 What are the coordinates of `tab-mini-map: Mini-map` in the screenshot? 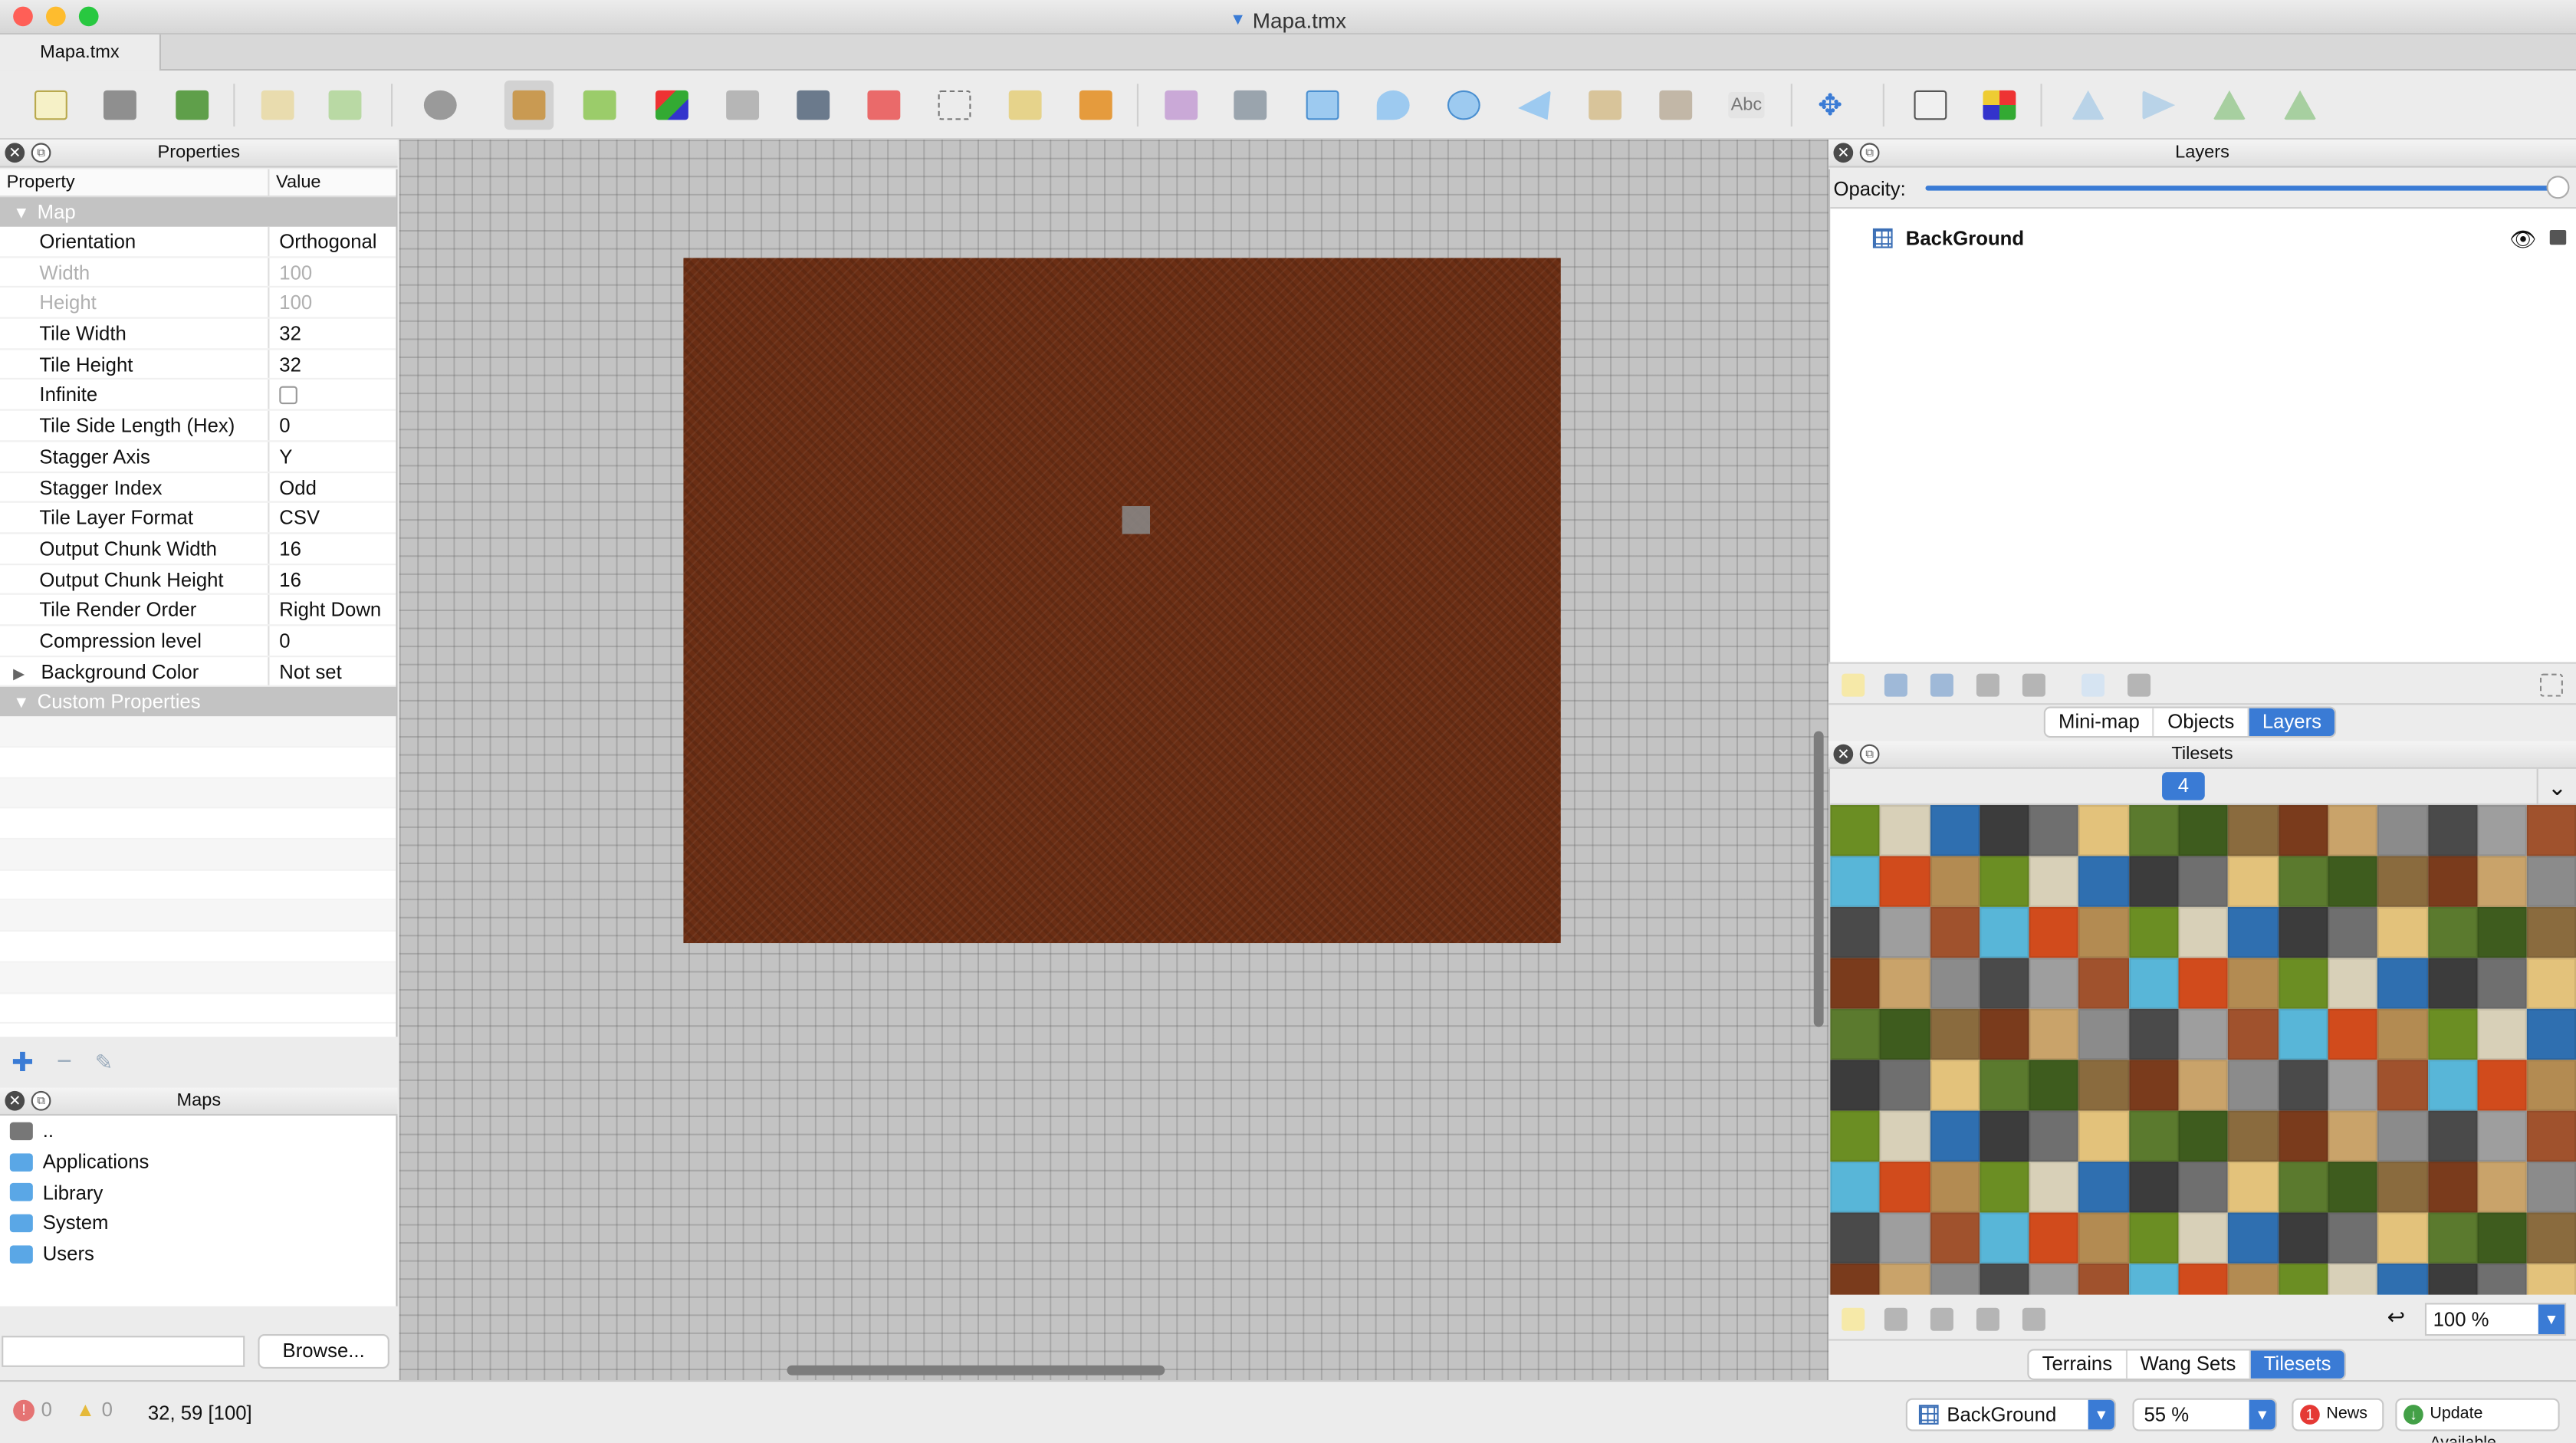 It's located at (2100, 722).